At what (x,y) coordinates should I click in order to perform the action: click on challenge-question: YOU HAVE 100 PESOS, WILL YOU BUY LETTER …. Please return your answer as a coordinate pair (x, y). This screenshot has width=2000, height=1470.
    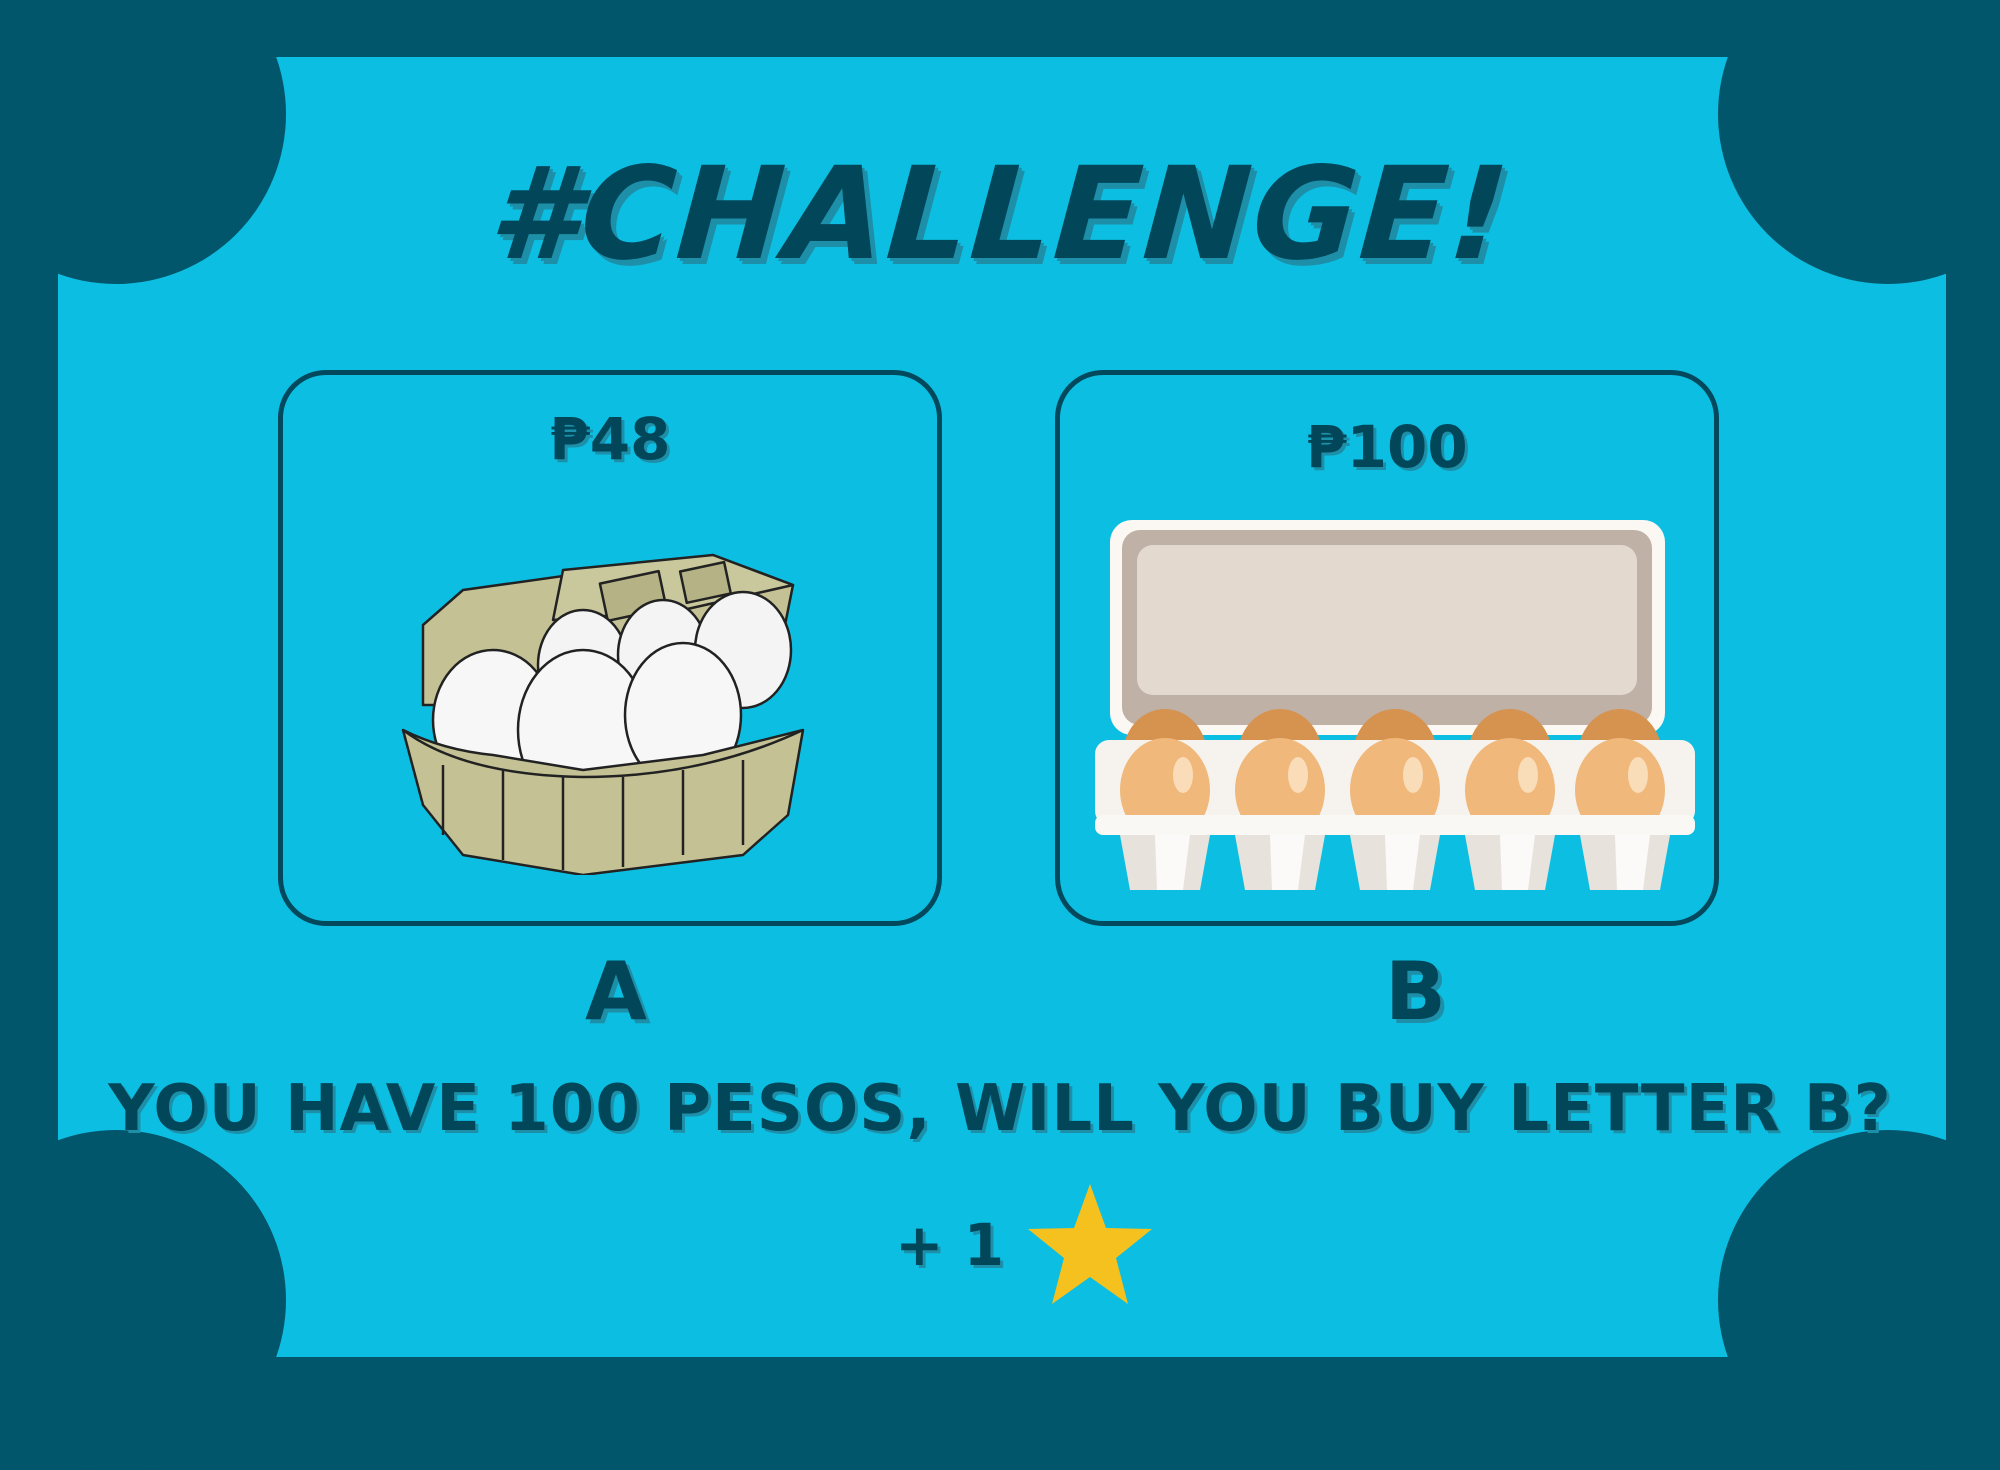
    Looking at the image, I should click on (1000, 1109).